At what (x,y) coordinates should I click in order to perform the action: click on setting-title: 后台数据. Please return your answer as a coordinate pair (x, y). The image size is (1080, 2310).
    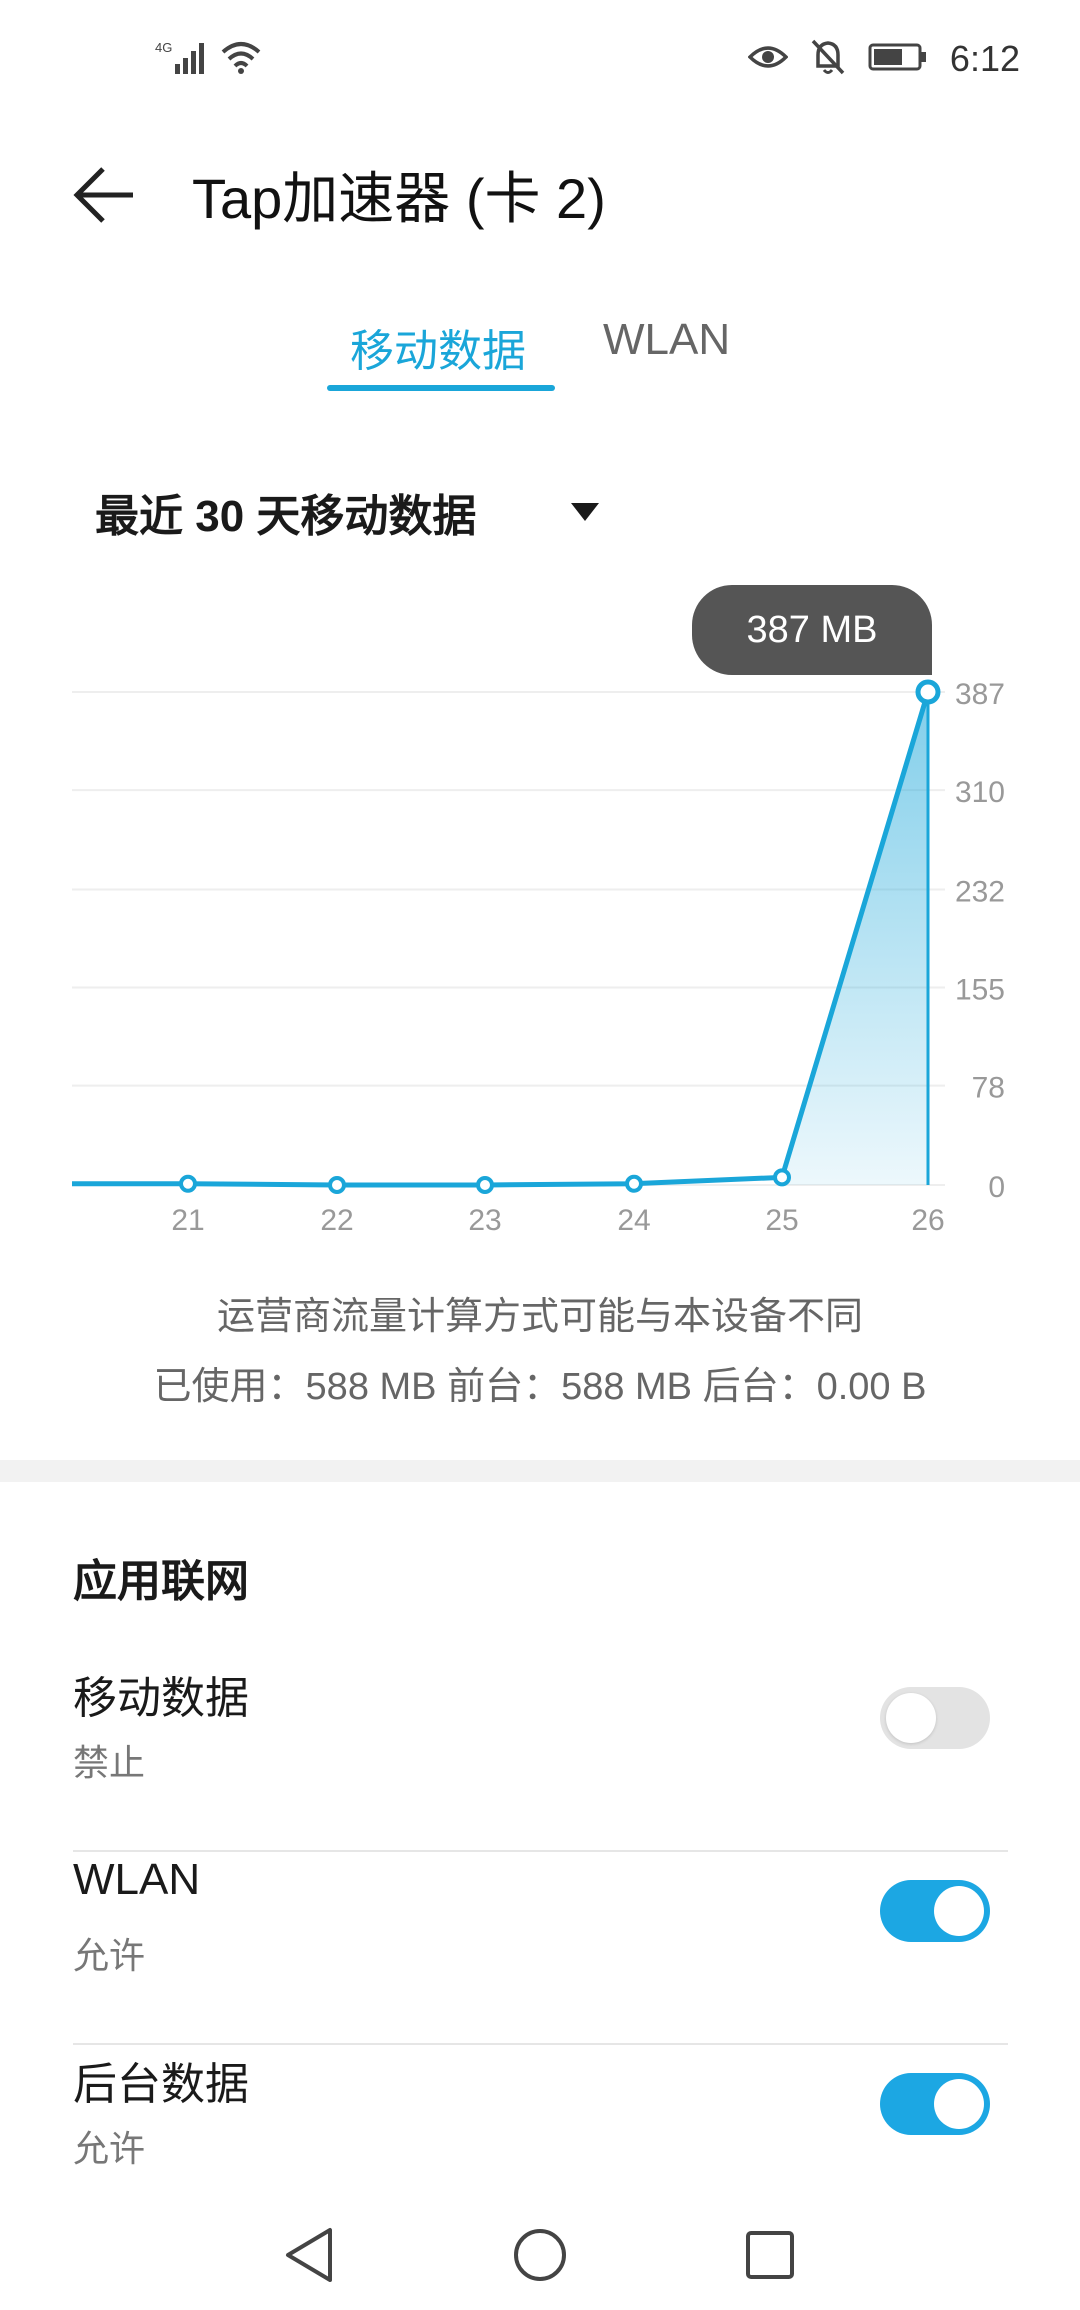
    Looking at the image, I should click on (161, 2084).